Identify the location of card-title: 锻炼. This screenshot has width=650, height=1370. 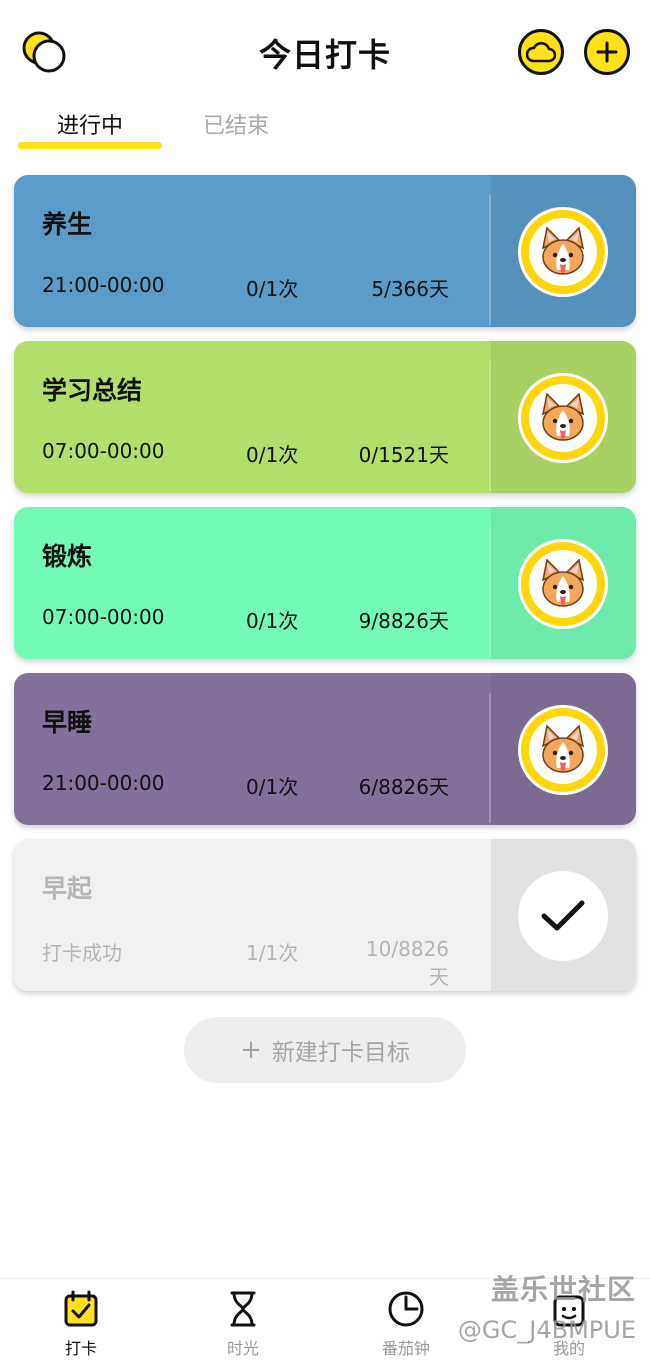
(67, 556).